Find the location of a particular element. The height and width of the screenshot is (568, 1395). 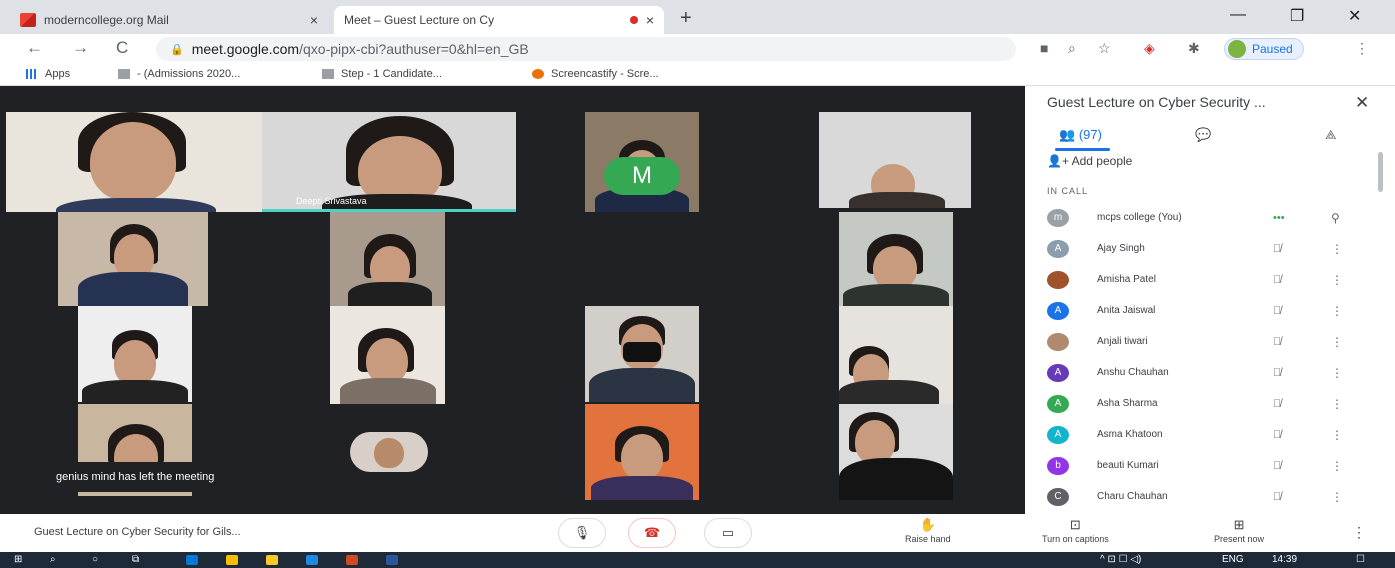

participant-avatar: M is located at coordinates (642, 176).